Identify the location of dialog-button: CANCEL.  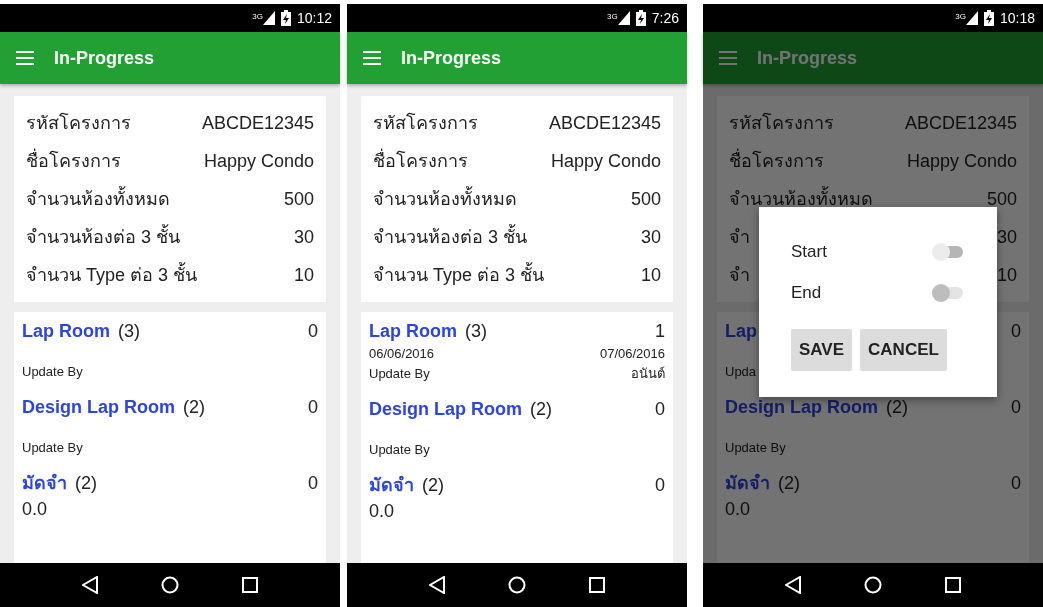
(903, 350).